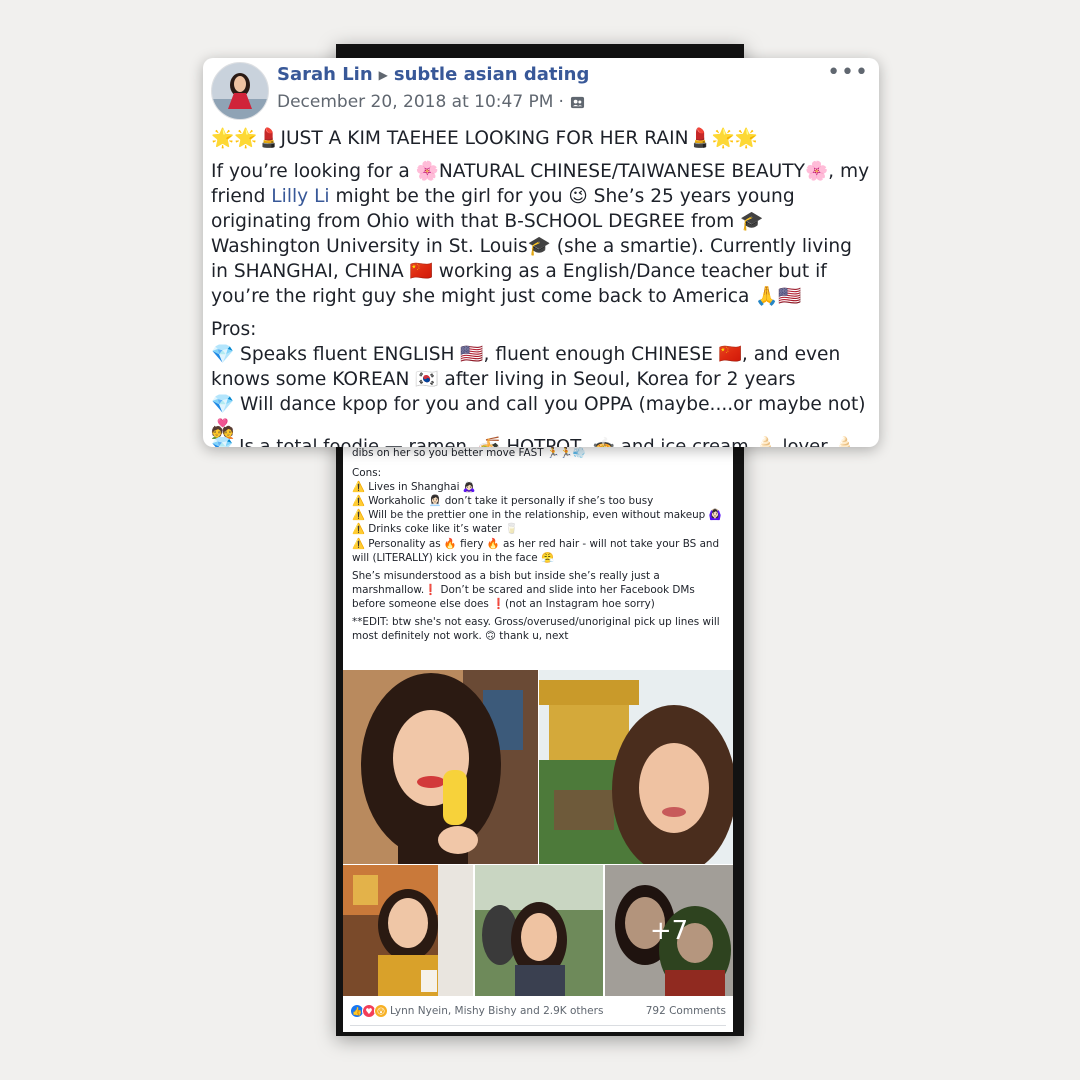 The height and width of the screenshot is (1080, 1080). What do you see at coordinates (491, 74) in the screenshot?
I see `group-name: subtle asian dating` at bounding box center [491, 74].